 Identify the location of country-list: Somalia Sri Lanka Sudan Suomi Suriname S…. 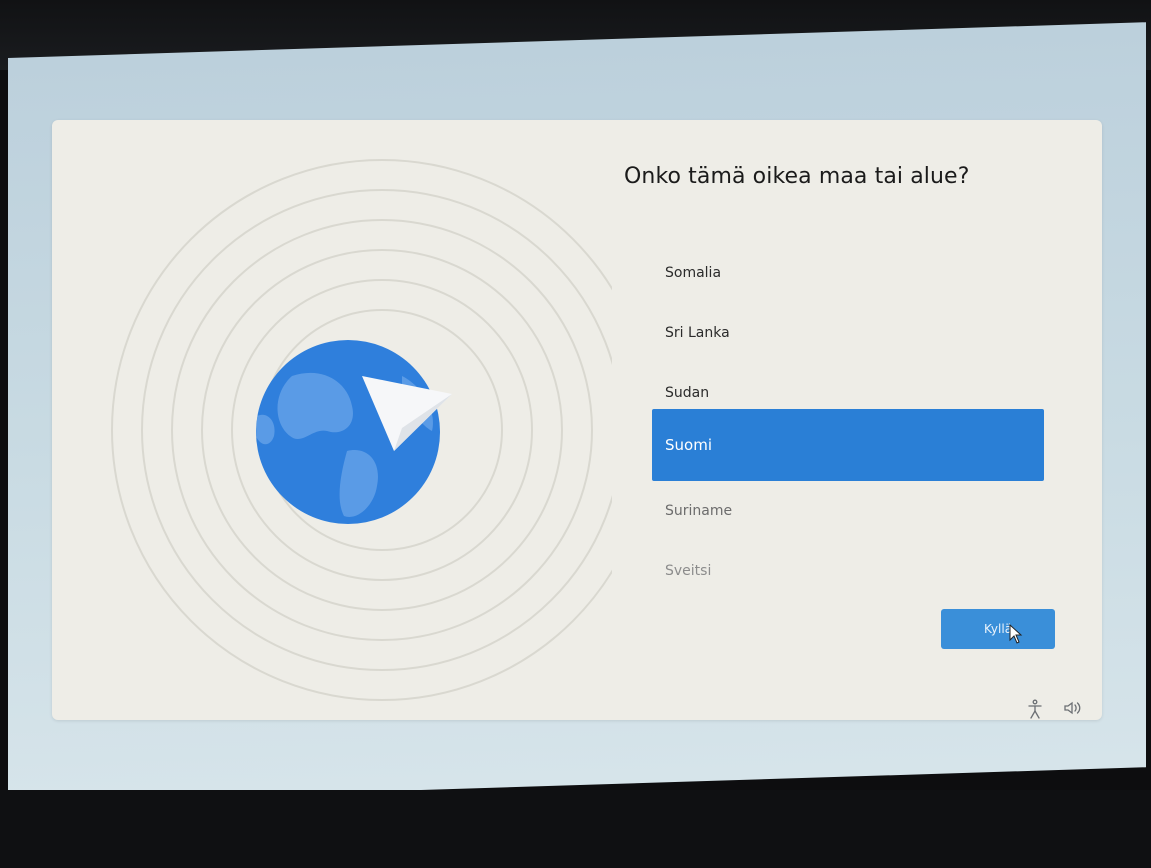
(848, 424).